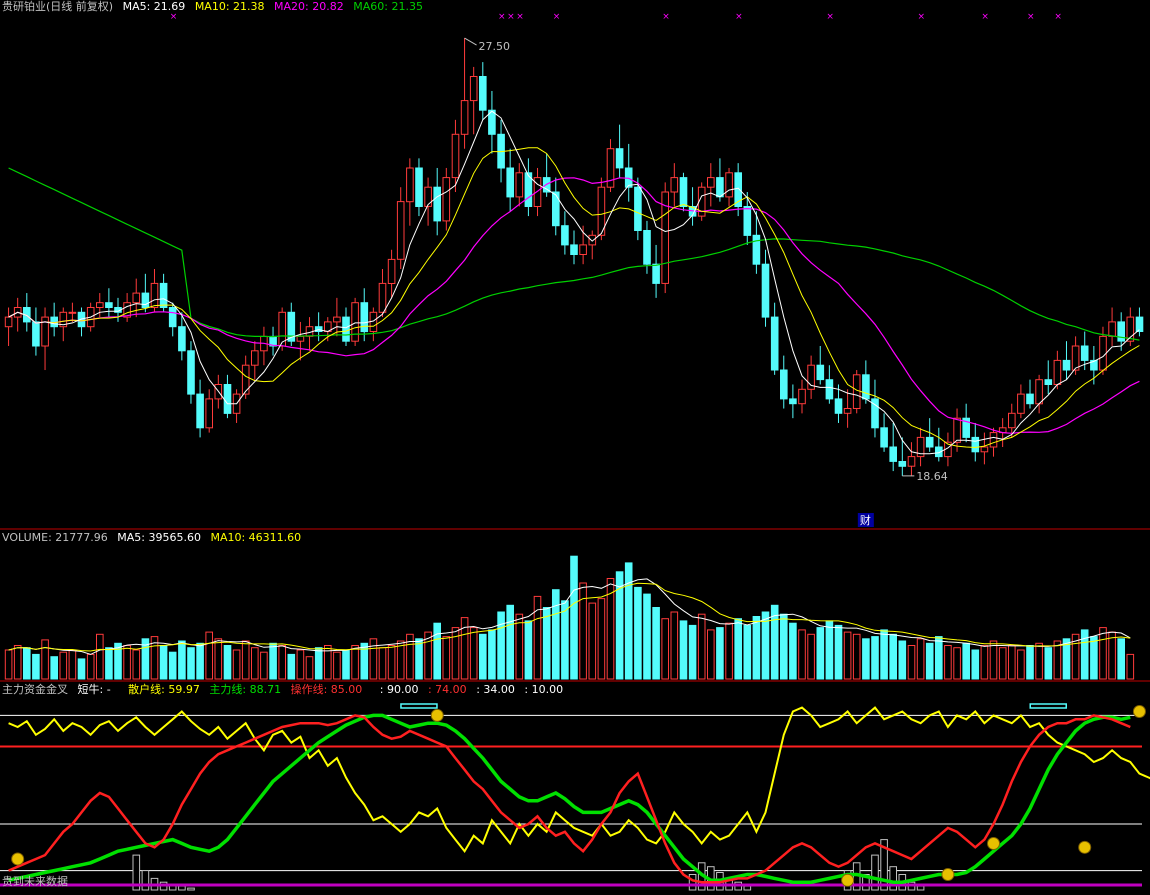 This screenshot has width=1150, height=895. What do you see at coordinates (256, 537) in the screenshot?
I see `volume-ma10-legend: MA10: 46311.60` at bounding box center [256, 537].